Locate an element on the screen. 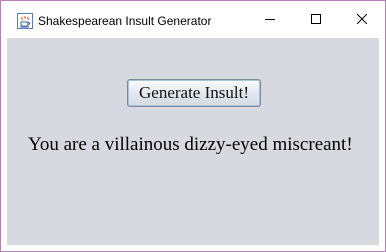 The height and width of the screenshot is (252, 386). java-cup-icon is located at coordinates (25, 21).